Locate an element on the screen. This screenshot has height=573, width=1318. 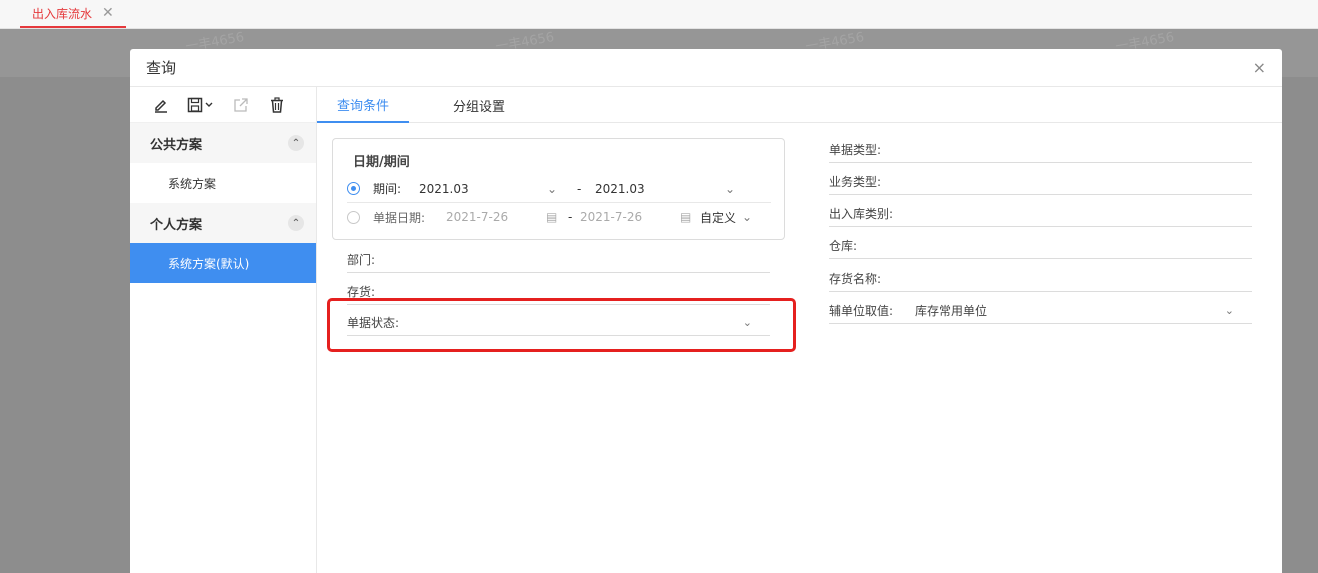
dept-label: 部门: is located at coordinates (361, 260).